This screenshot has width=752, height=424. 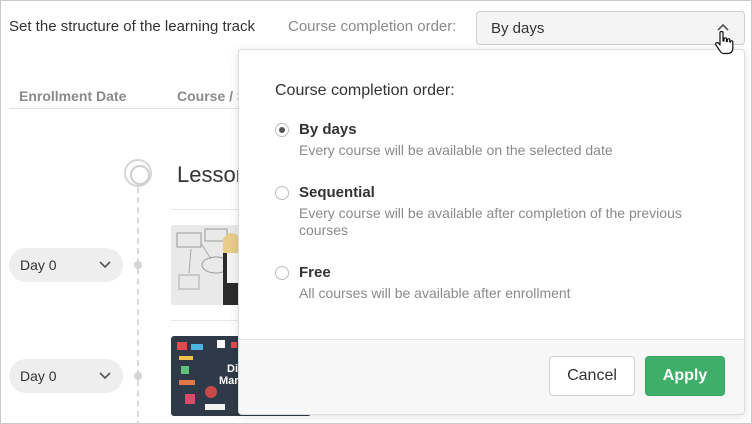 What do you see at coordinates (132, 26) in the screenshot?
I see `page-title: Set the structure of the learning track` at bounding box center [132, 26].